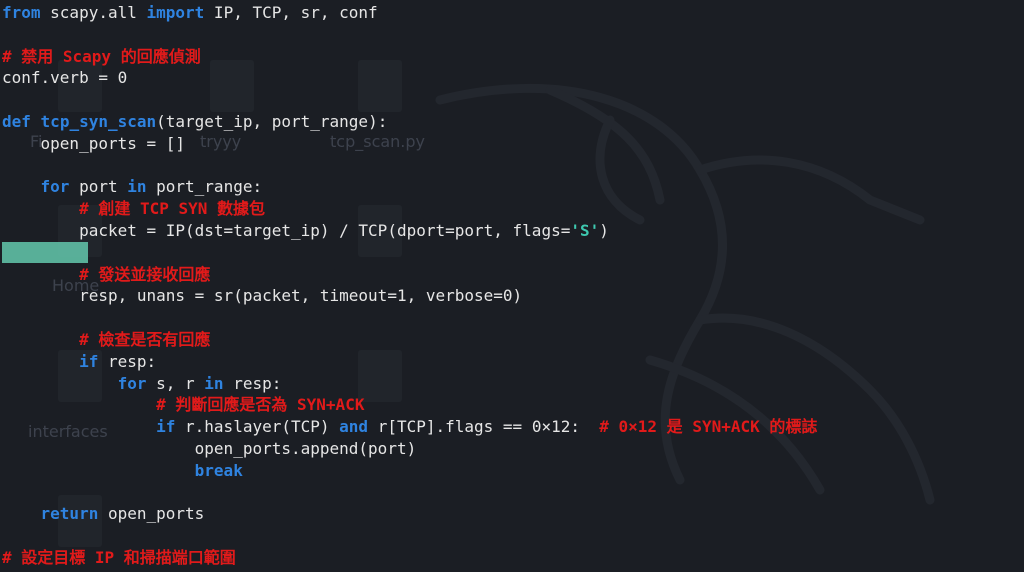 The image size is (1024, 572). I want to click on code-text: r[TCP].flags == 0×12:, so click(484, 427).